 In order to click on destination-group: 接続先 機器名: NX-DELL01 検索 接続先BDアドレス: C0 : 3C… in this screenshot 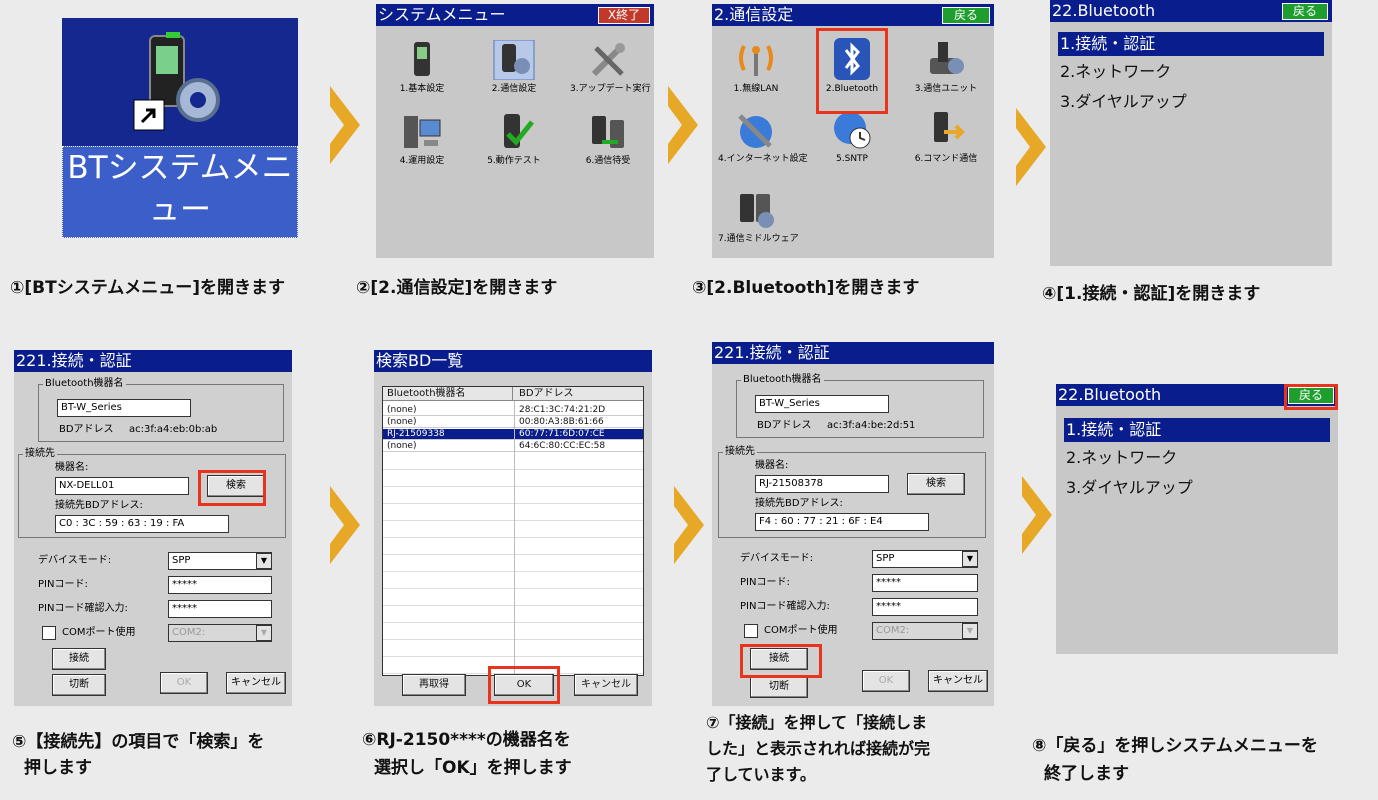, I will do `click(152, 493)`.